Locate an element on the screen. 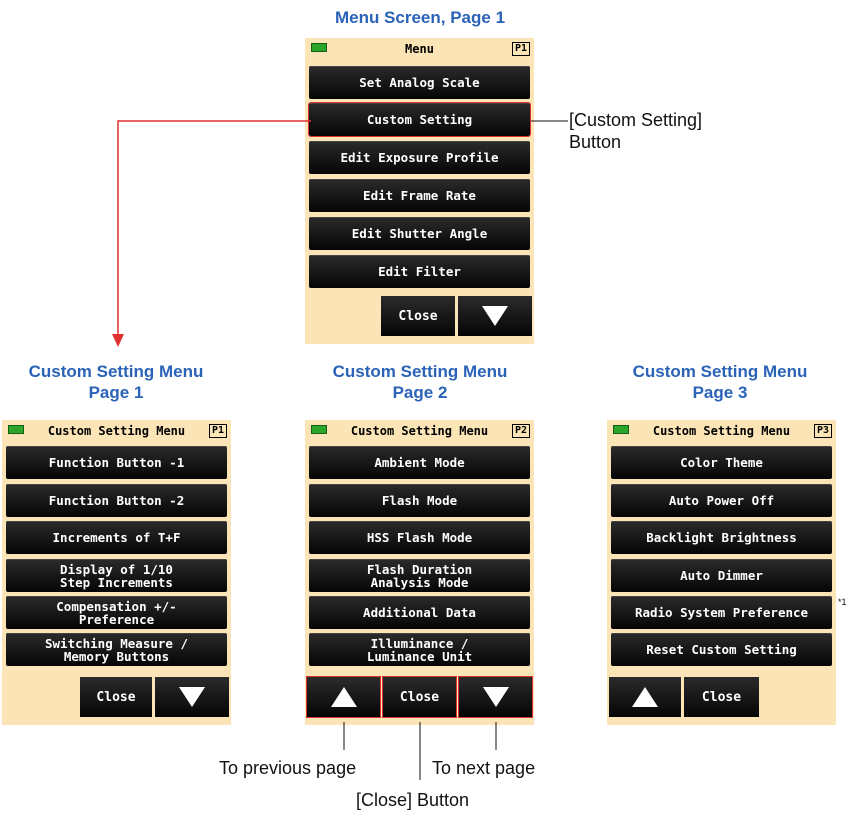 Image resolution: width=852 pixels, height=825 pixels. function-button-2: Function Button -2 is located at coordinates (116, 500).